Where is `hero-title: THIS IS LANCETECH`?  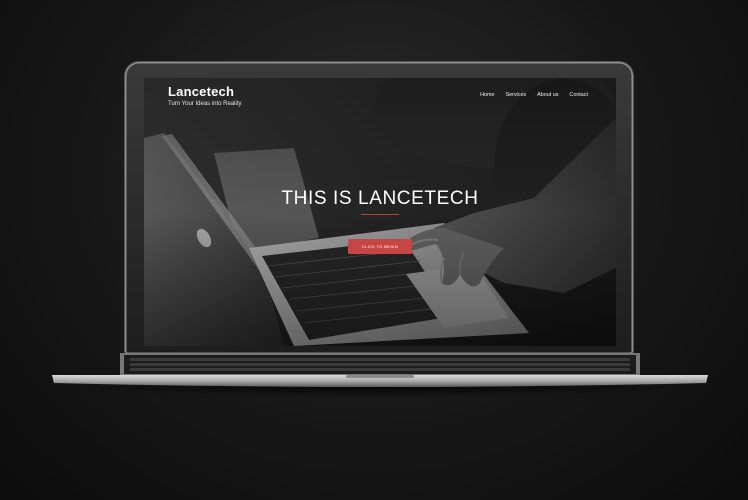
hero-title: THIS IS LANCETECH is located at coordinates (380, 198).